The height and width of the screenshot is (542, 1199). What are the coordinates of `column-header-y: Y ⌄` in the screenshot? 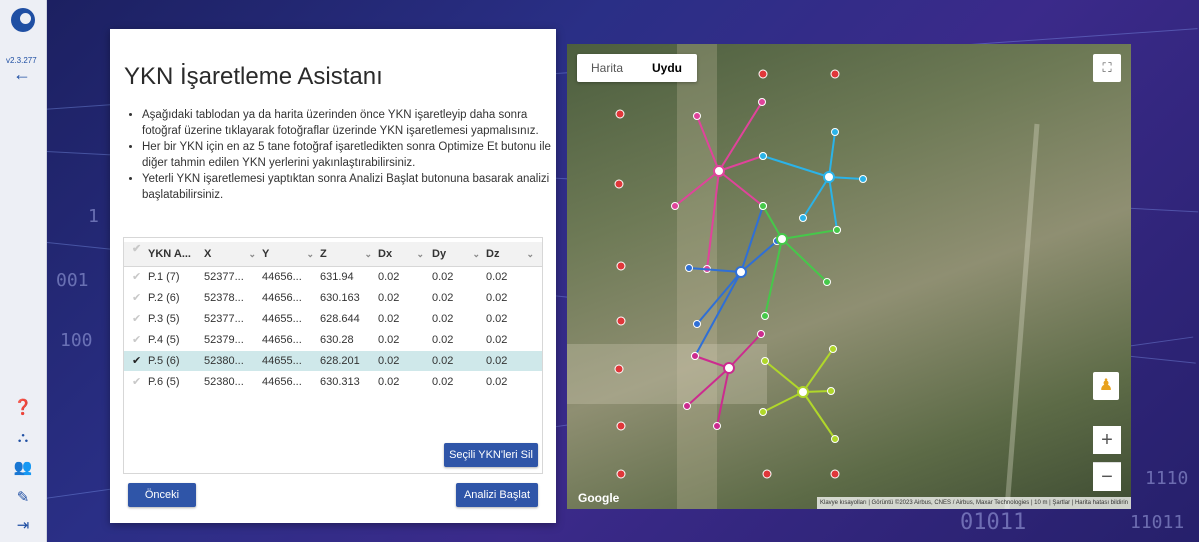 It's located at (290, 254).